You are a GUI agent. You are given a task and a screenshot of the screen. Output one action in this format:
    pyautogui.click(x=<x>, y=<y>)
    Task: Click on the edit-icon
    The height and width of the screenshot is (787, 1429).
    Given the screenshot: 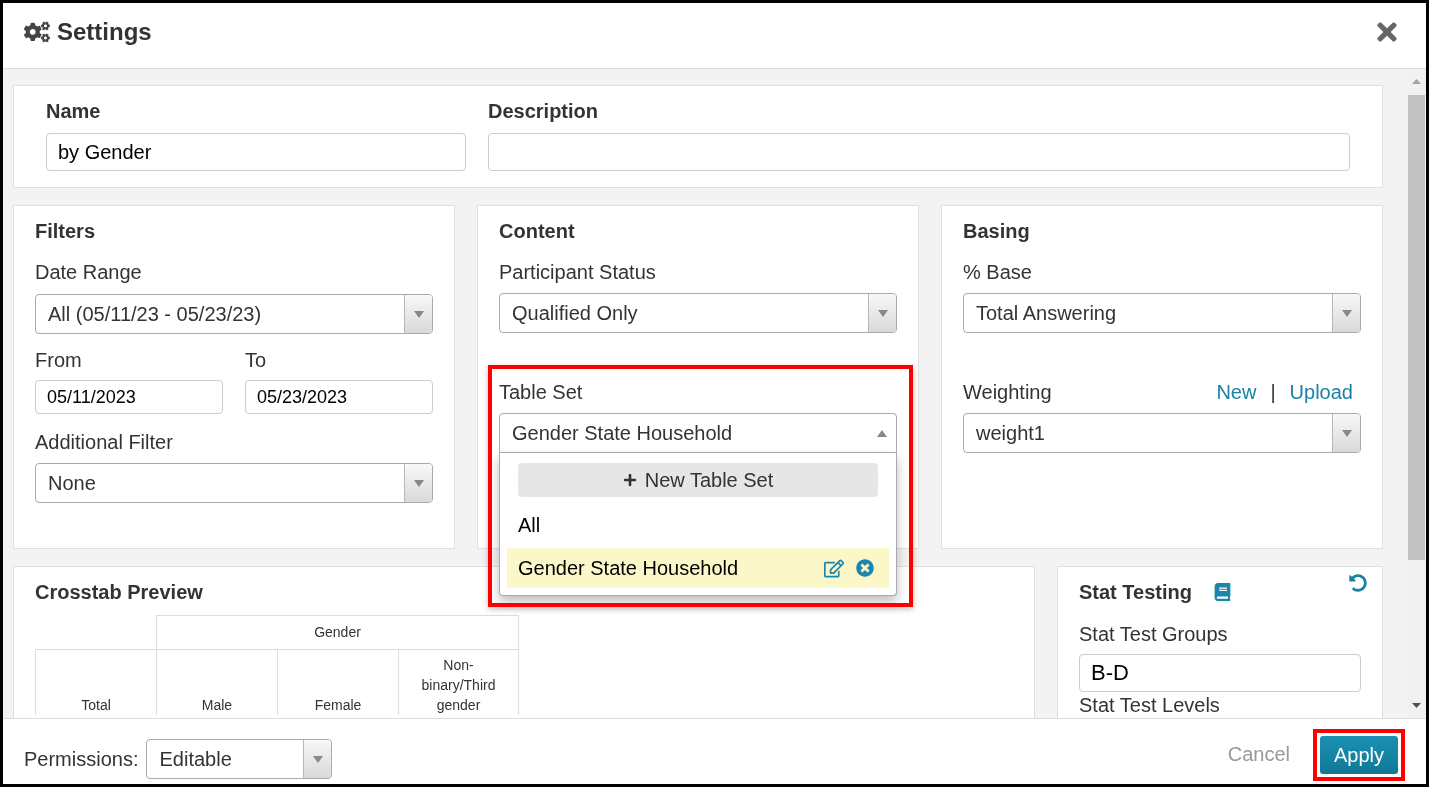 What is the action you would take?
    pyautogui.click(x=834, y=568)
    